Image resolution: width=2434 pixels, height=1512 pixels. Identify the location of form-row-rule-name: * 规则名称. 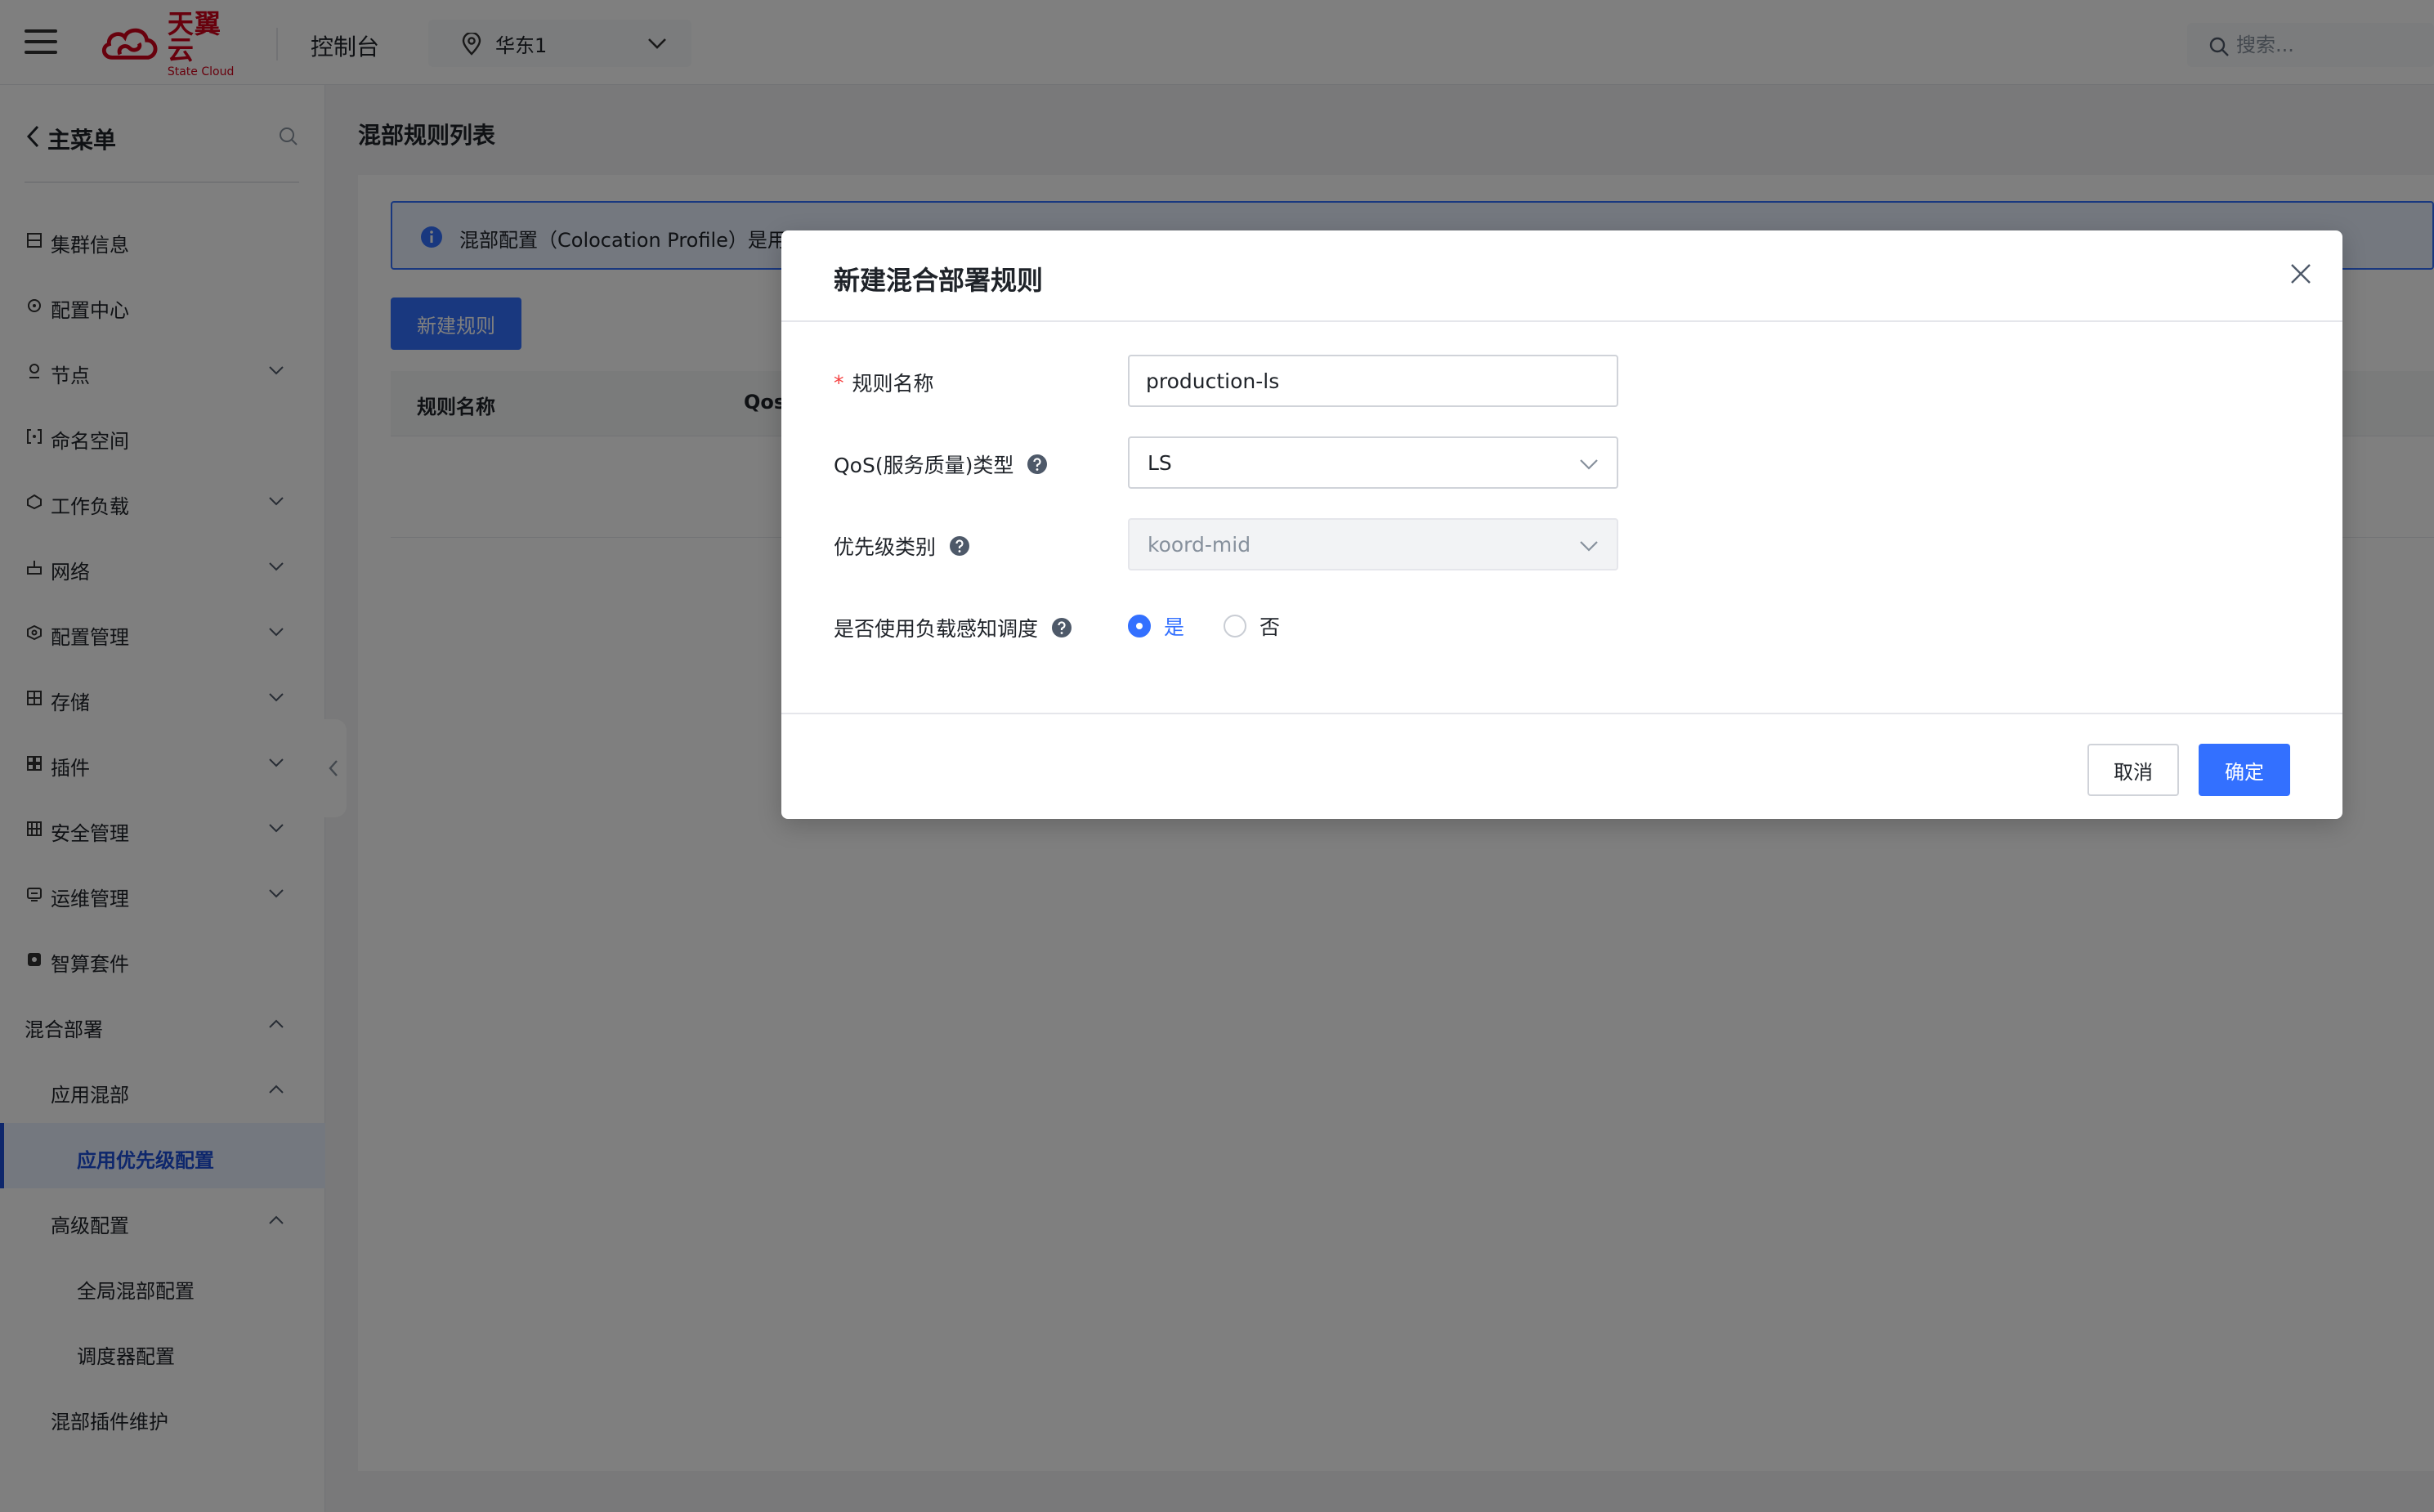
(1569, 381).